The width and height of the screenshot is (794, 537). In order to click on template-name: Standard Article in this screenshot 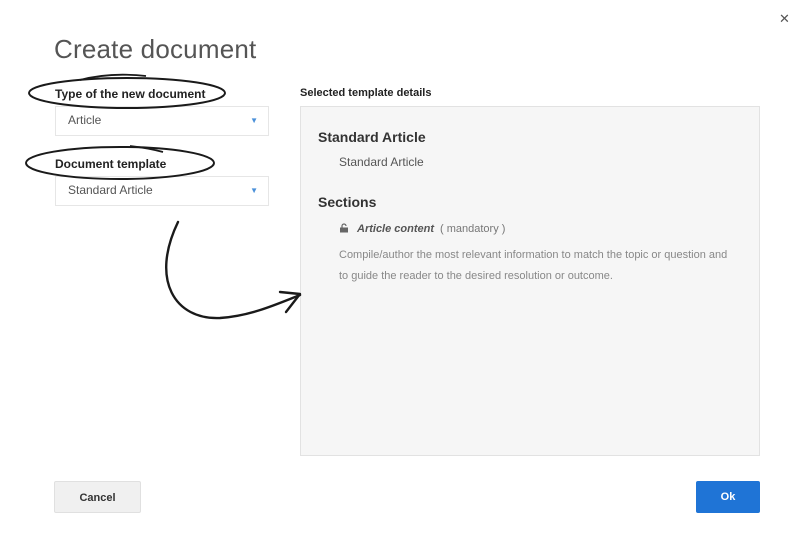, I will do `click(372, 137)`.